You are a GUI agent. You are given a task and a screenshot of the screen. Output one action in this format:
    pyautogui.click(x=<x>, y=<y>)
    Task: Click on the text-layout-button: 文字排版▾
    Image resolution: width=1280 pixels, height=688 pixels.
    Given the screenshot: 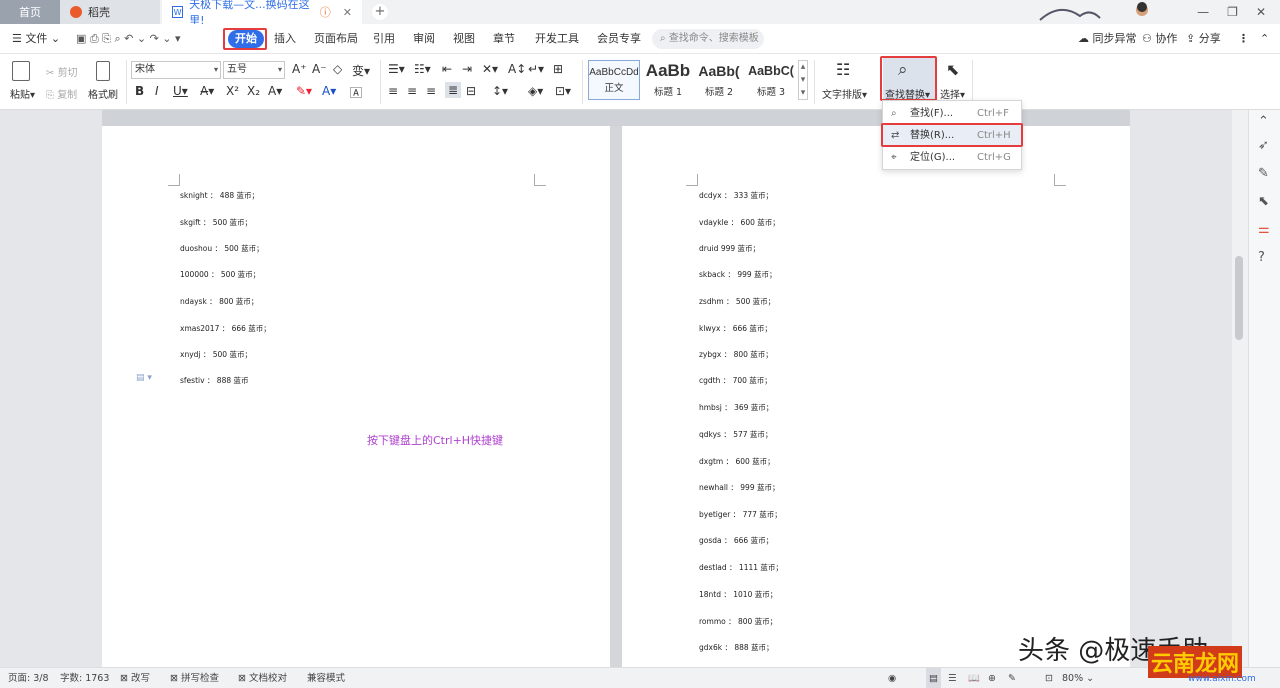 What is the action you would take?
    pyautogui.click(x=844, y=93)
    